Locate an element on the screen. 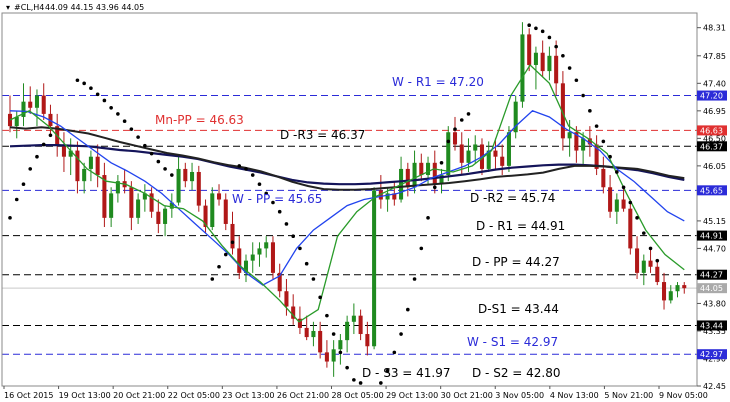 The height and width of the screenshot is (402, 730). x-tick-label: 5 Nov 21:00 is located at coordinates (628, 395).